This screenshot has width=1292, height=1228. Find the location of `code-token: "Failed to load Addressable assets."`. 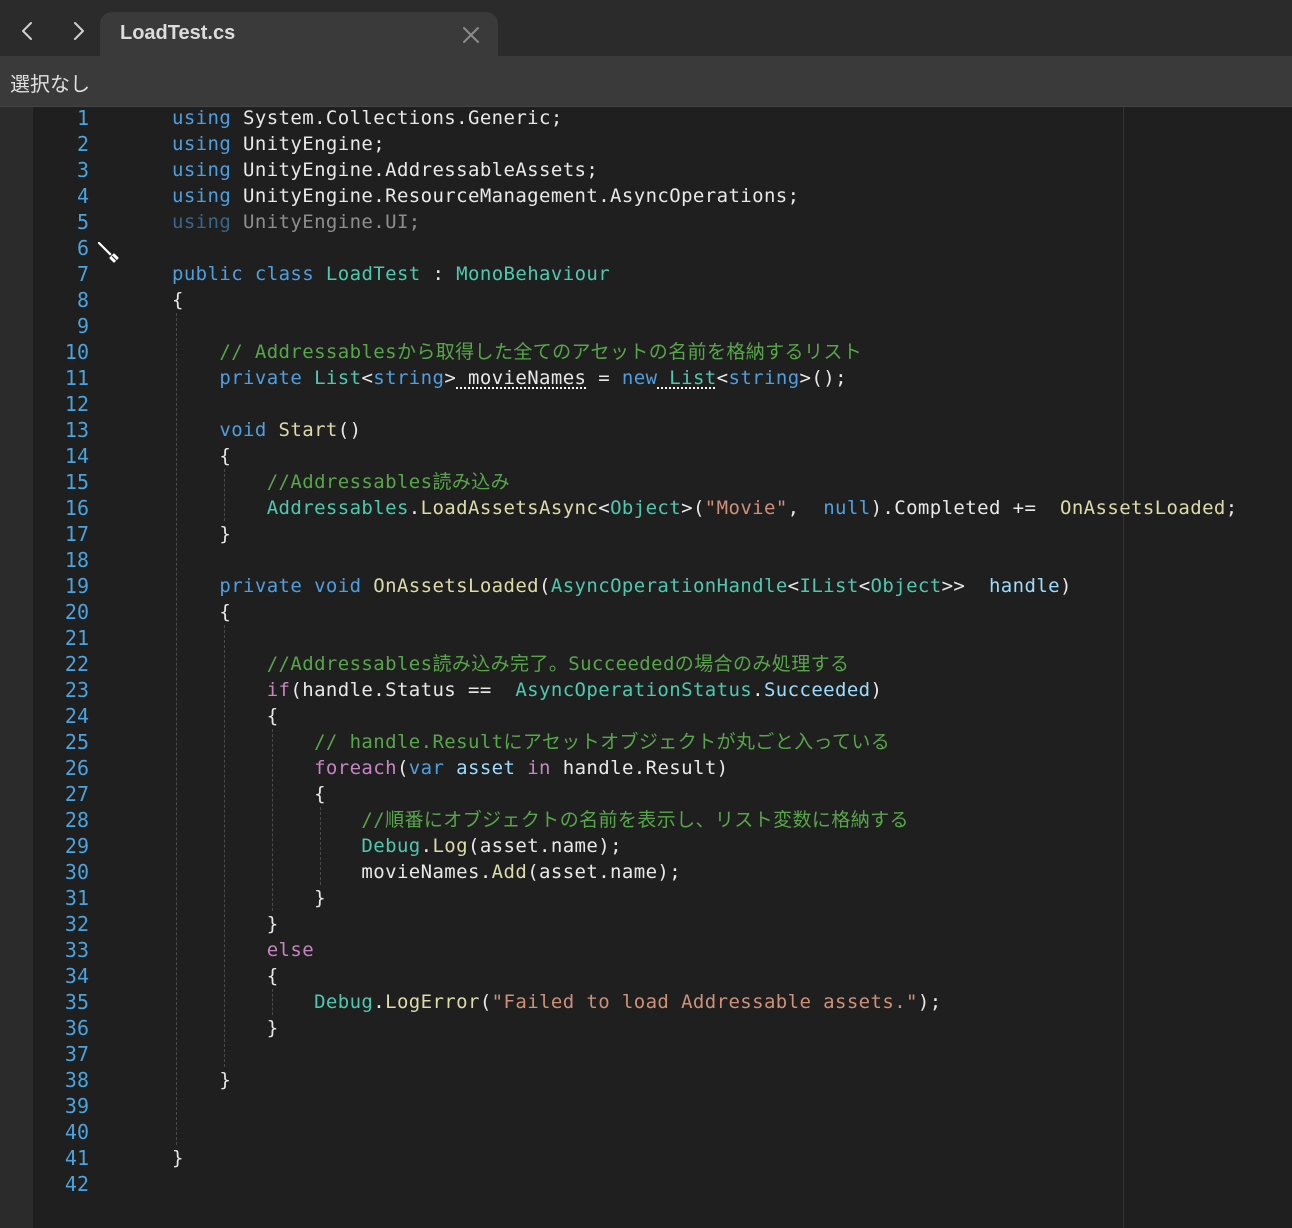

code-token: "Failed to load Addressable assets." is located at coordinates (704, 1002).